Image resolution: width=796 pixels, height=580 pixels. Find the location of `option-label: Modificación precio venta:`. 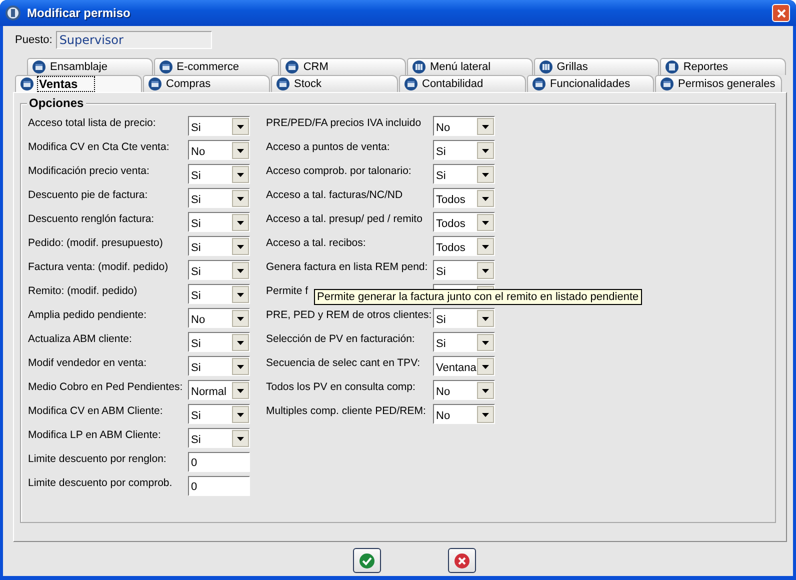

option-label: Modificación precio venta: is located at coordinates (89, 170).